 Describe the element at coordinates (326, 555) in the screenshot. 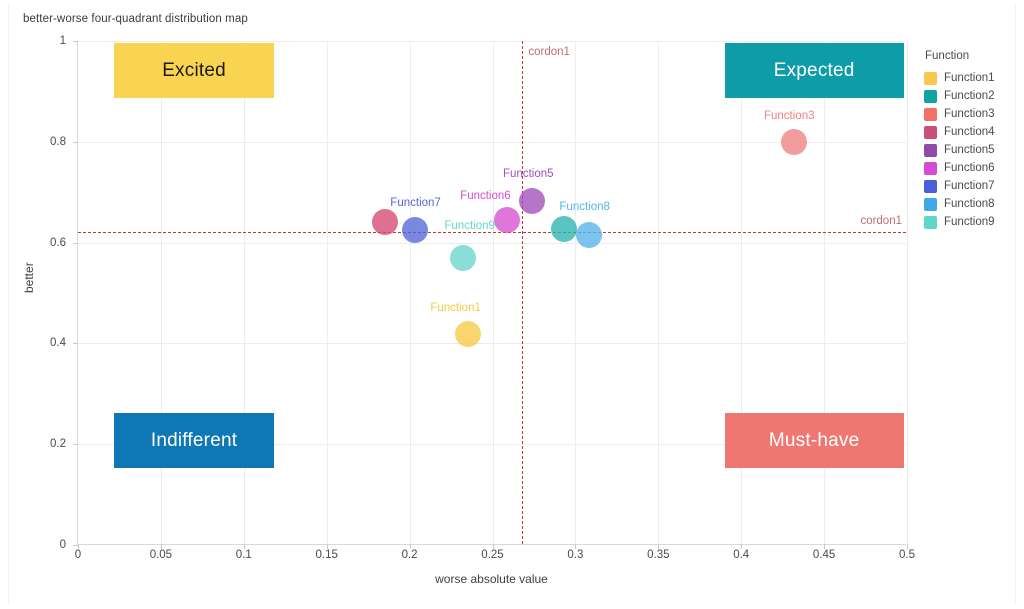

I see `x-tick-label: 0.15` at that location.